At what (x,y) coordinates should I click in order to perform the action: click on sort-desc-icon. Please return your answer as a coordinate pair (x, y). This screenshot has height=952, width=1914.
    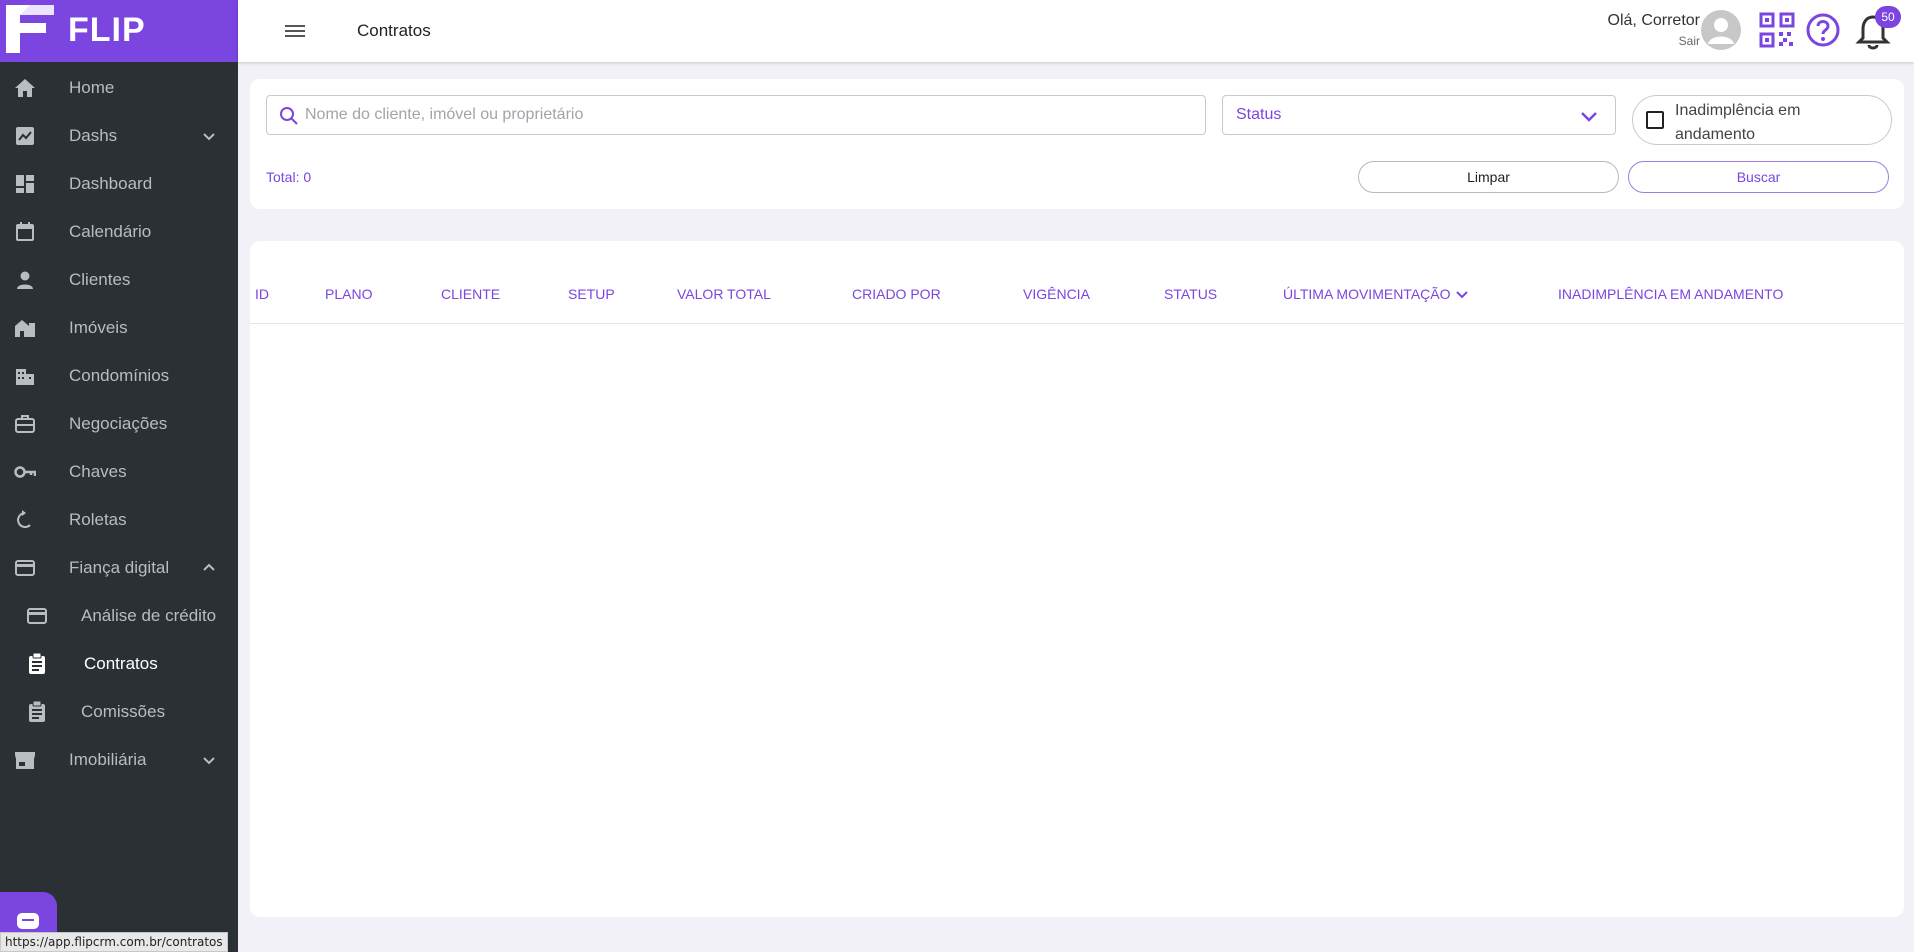
    Looking at the image, I should click on (1461, 295).